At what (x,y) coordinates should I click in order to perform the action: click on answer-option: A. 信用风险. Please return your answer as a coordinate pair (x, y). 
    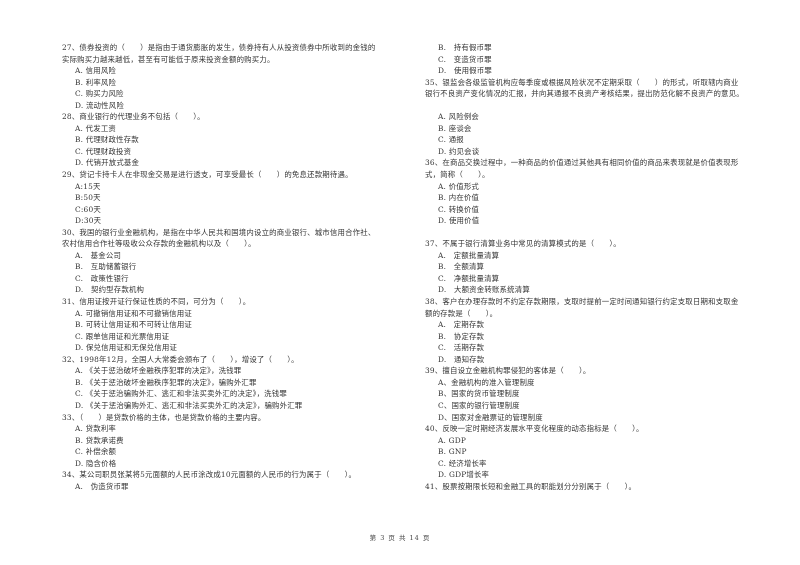
    Looking at the image, I should click on (95, 71).